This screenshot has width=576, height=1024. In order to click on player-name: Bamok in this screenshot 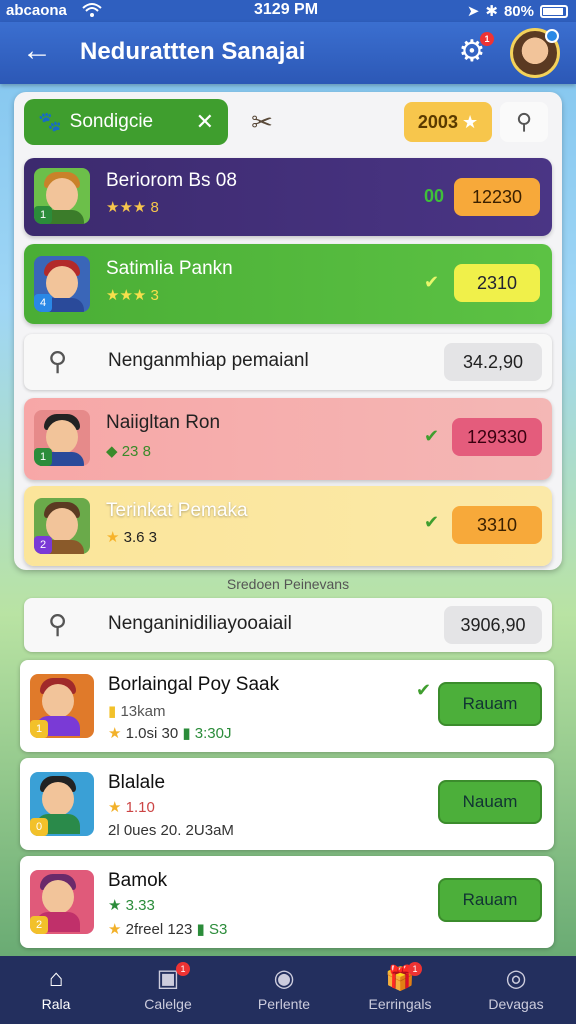, I will do `click(138, 880)`.